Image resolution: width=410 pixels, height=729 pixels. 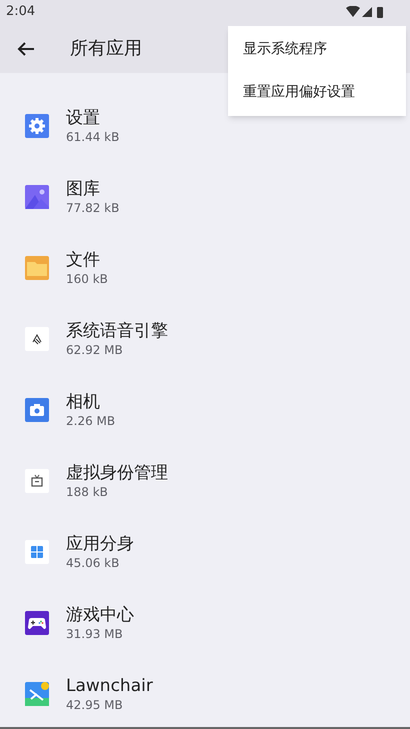 I want to click on gamepad-icon, so click(x=37, y=622).